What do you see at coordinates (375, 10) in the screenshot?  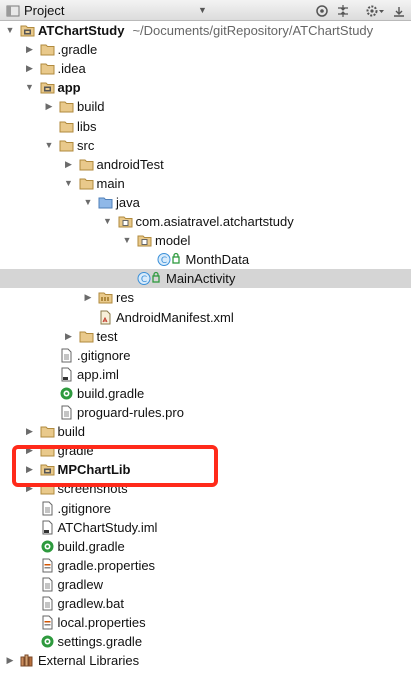 I see `gear-icon` at bounding box center [375, 10].